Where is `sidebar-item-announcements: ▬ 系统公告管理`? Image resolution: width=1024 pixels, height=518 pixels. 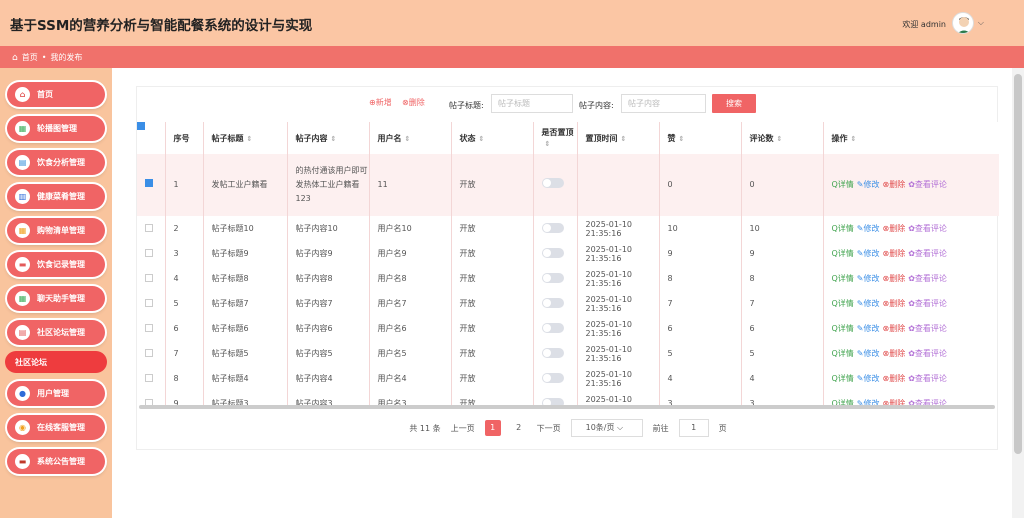
sidebar-item-announcements: ▬ 系统公告管理 is located at coordinates (56, 461).